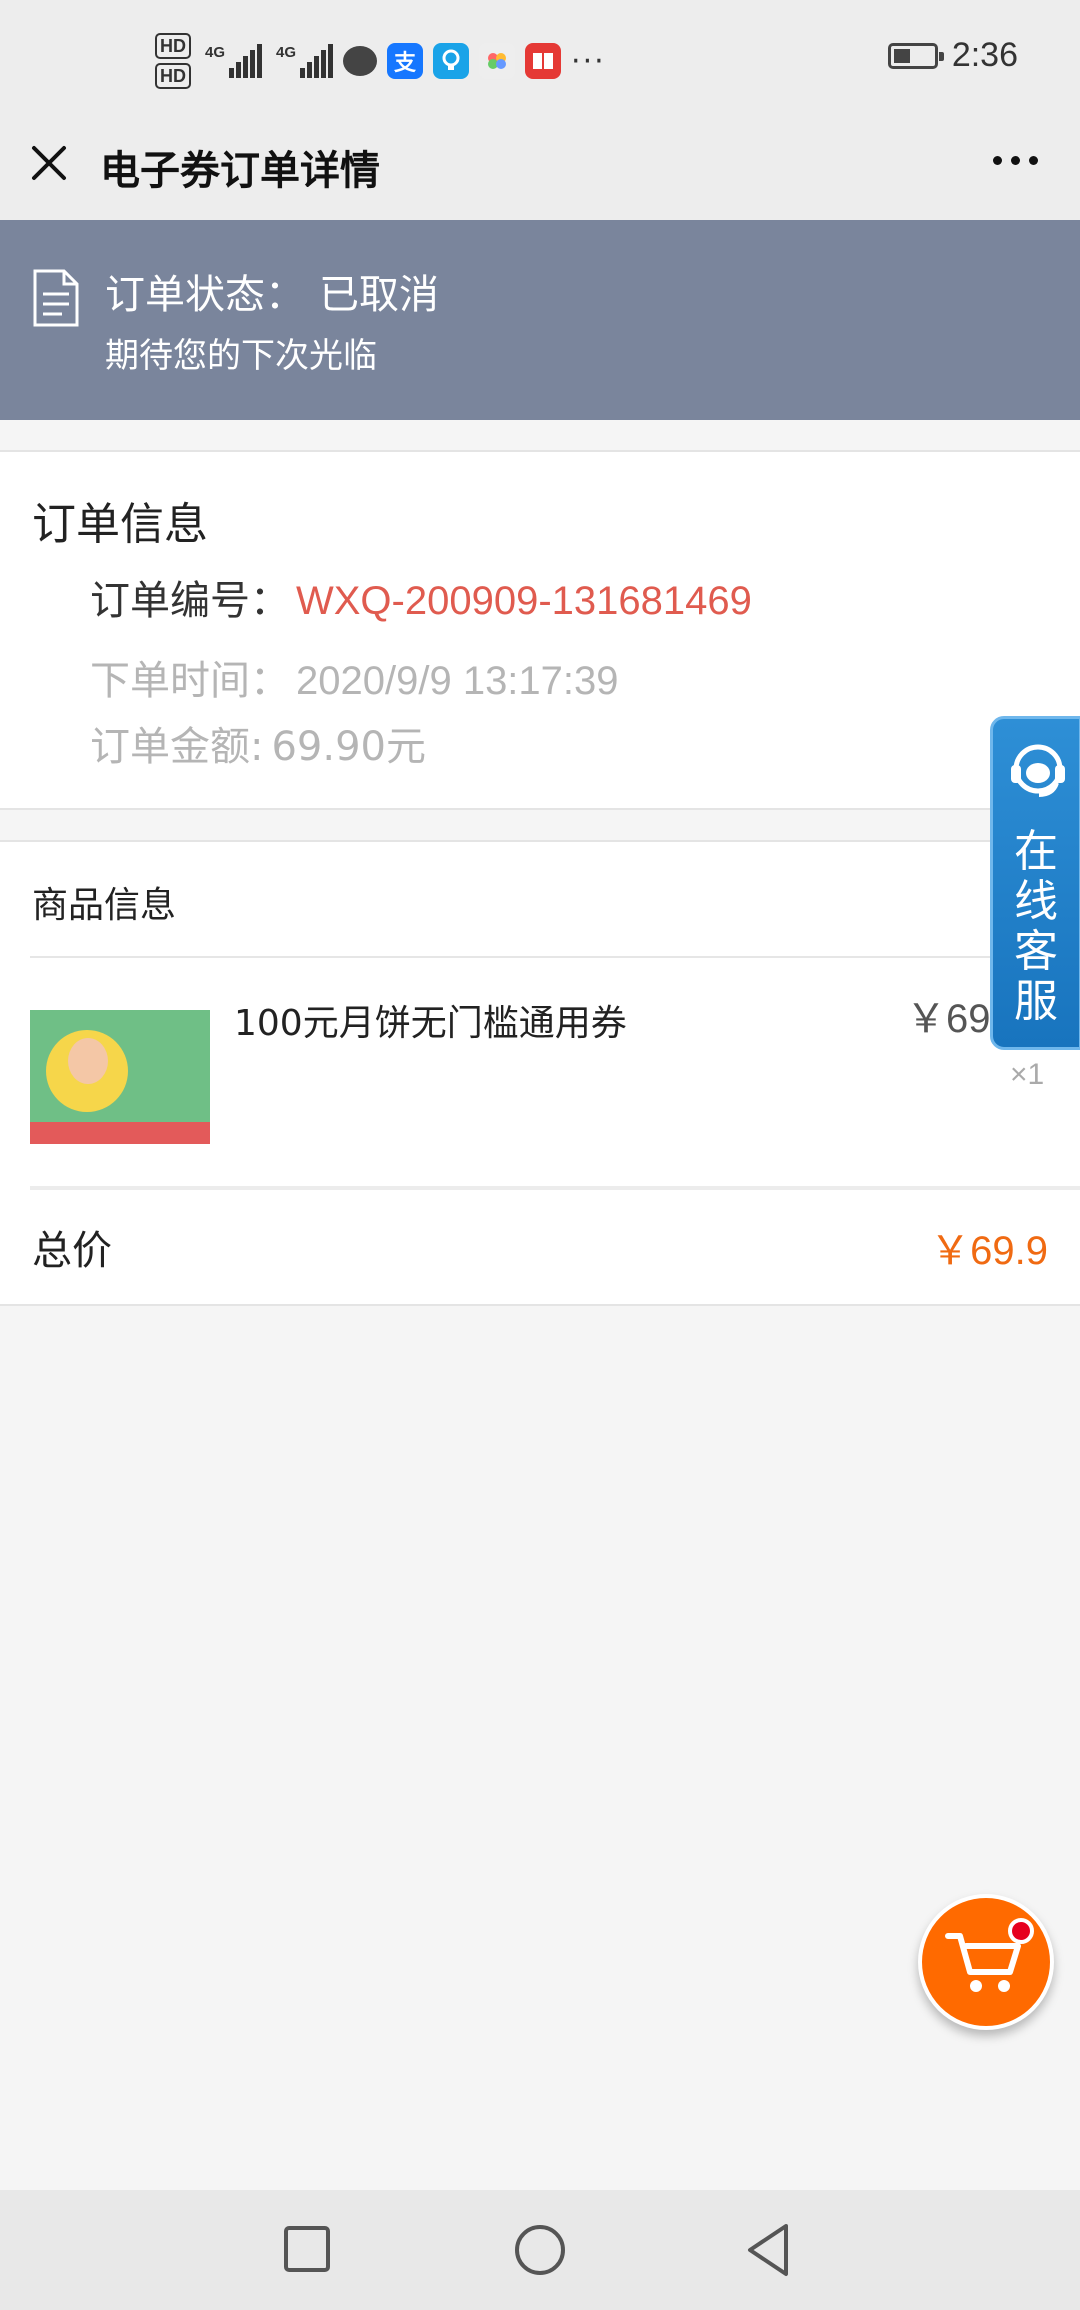  Describe the element at coordinates (190, 681) in the screenshot. I see `order-time-label: 下单时间：` at that location.